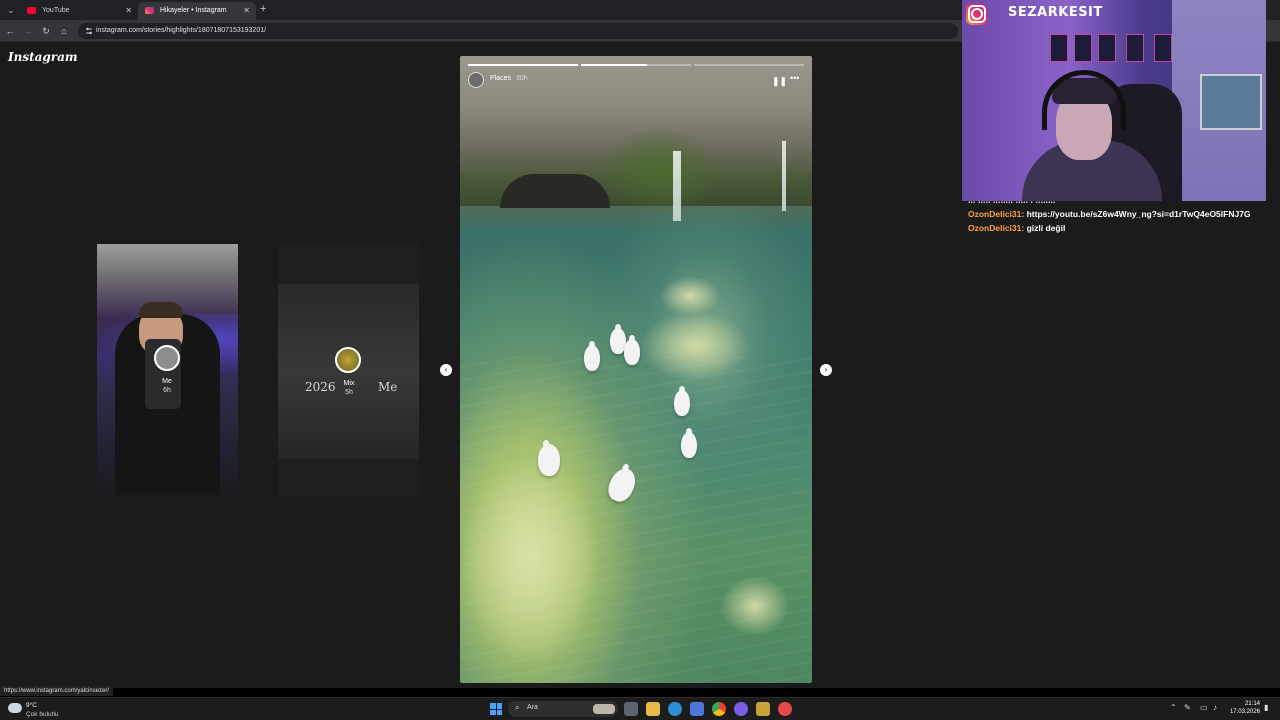 Image resolution: width=1280 pixels, height=720 pixels. What do you see at coordinates (79, 11) in the screenshot?
I see `tab-youtube: YouTube ✕` at bounding box center [79, 11].